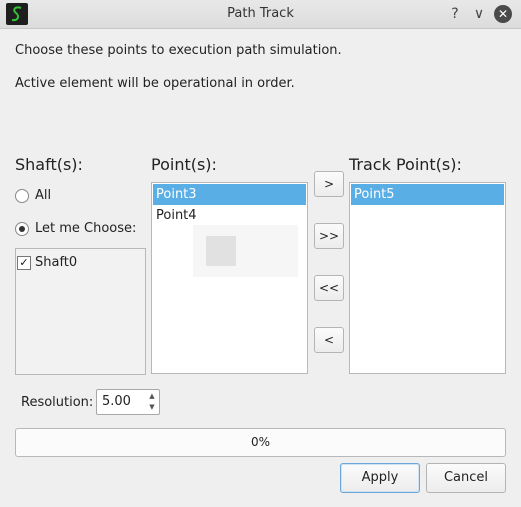  I want to click on remove-button: <, so click(329, 340).